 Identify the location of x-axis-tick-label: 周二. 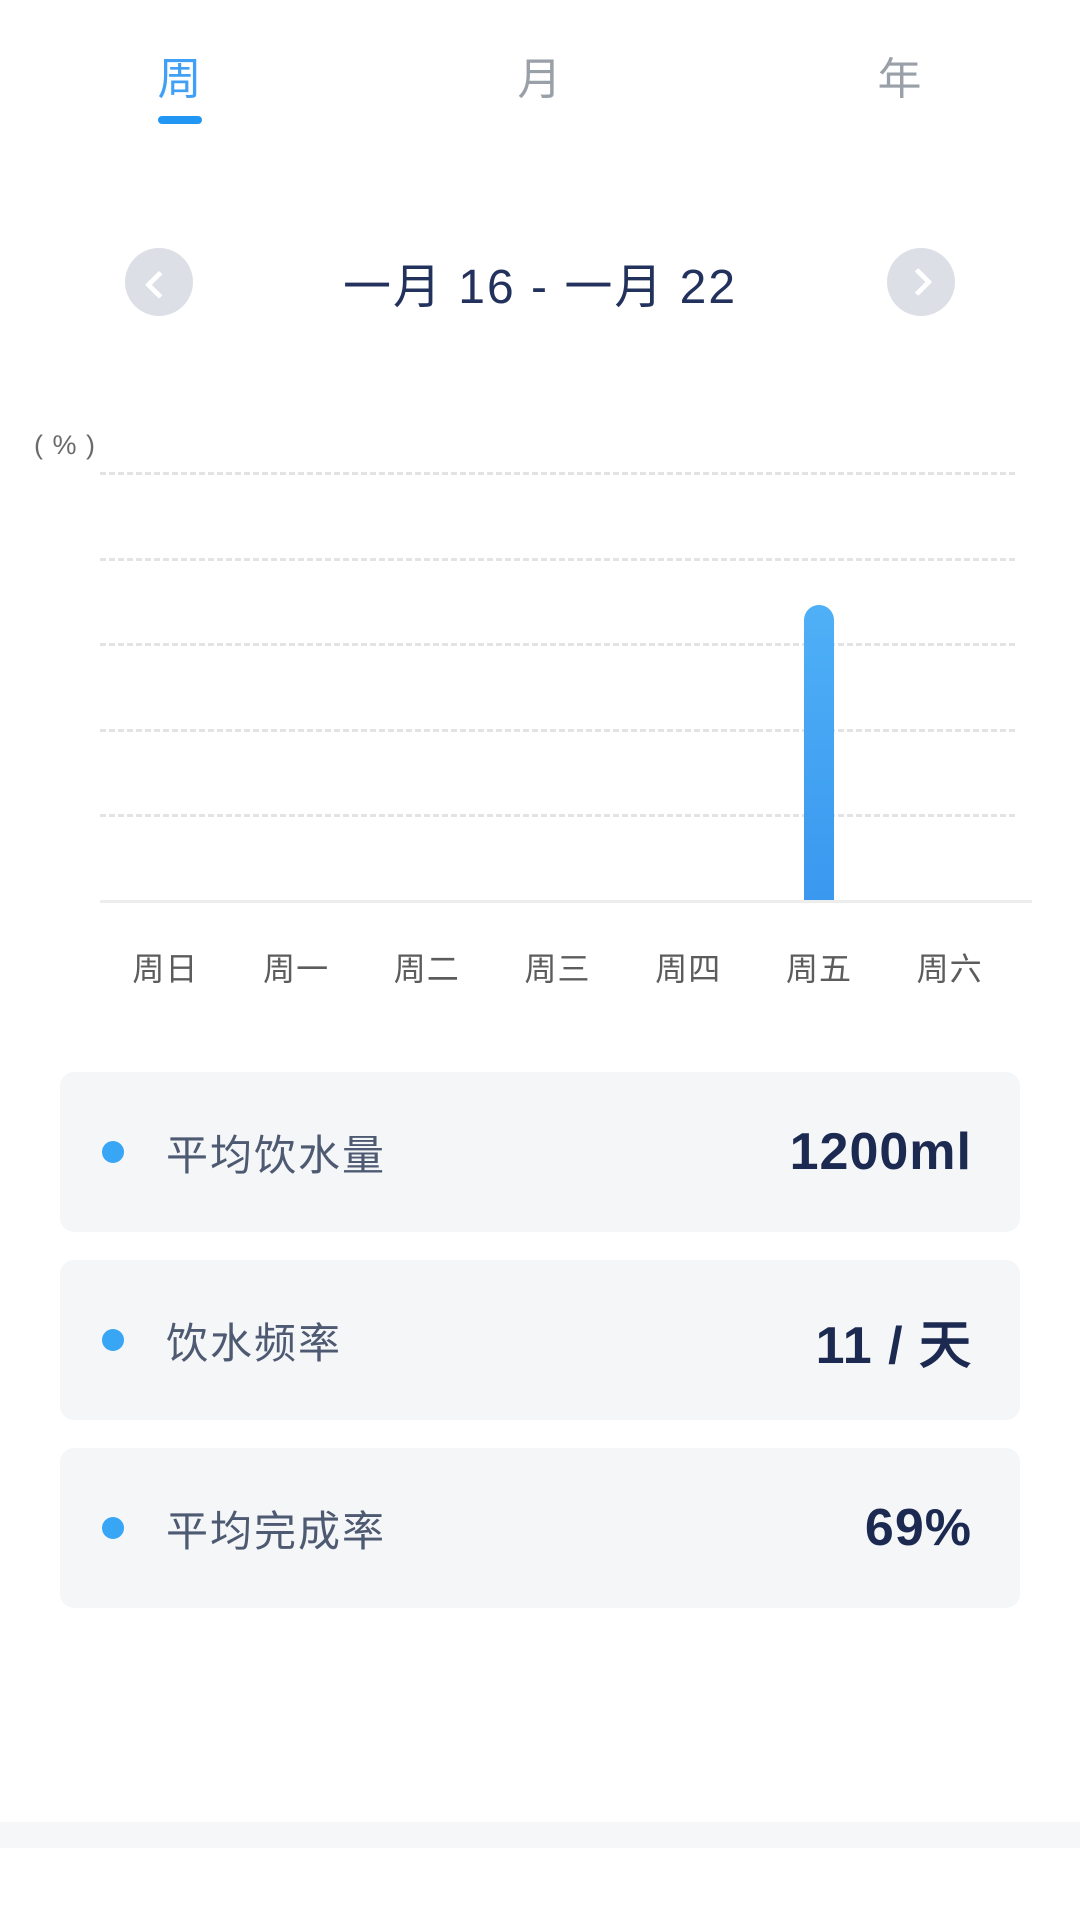
(426, 969).